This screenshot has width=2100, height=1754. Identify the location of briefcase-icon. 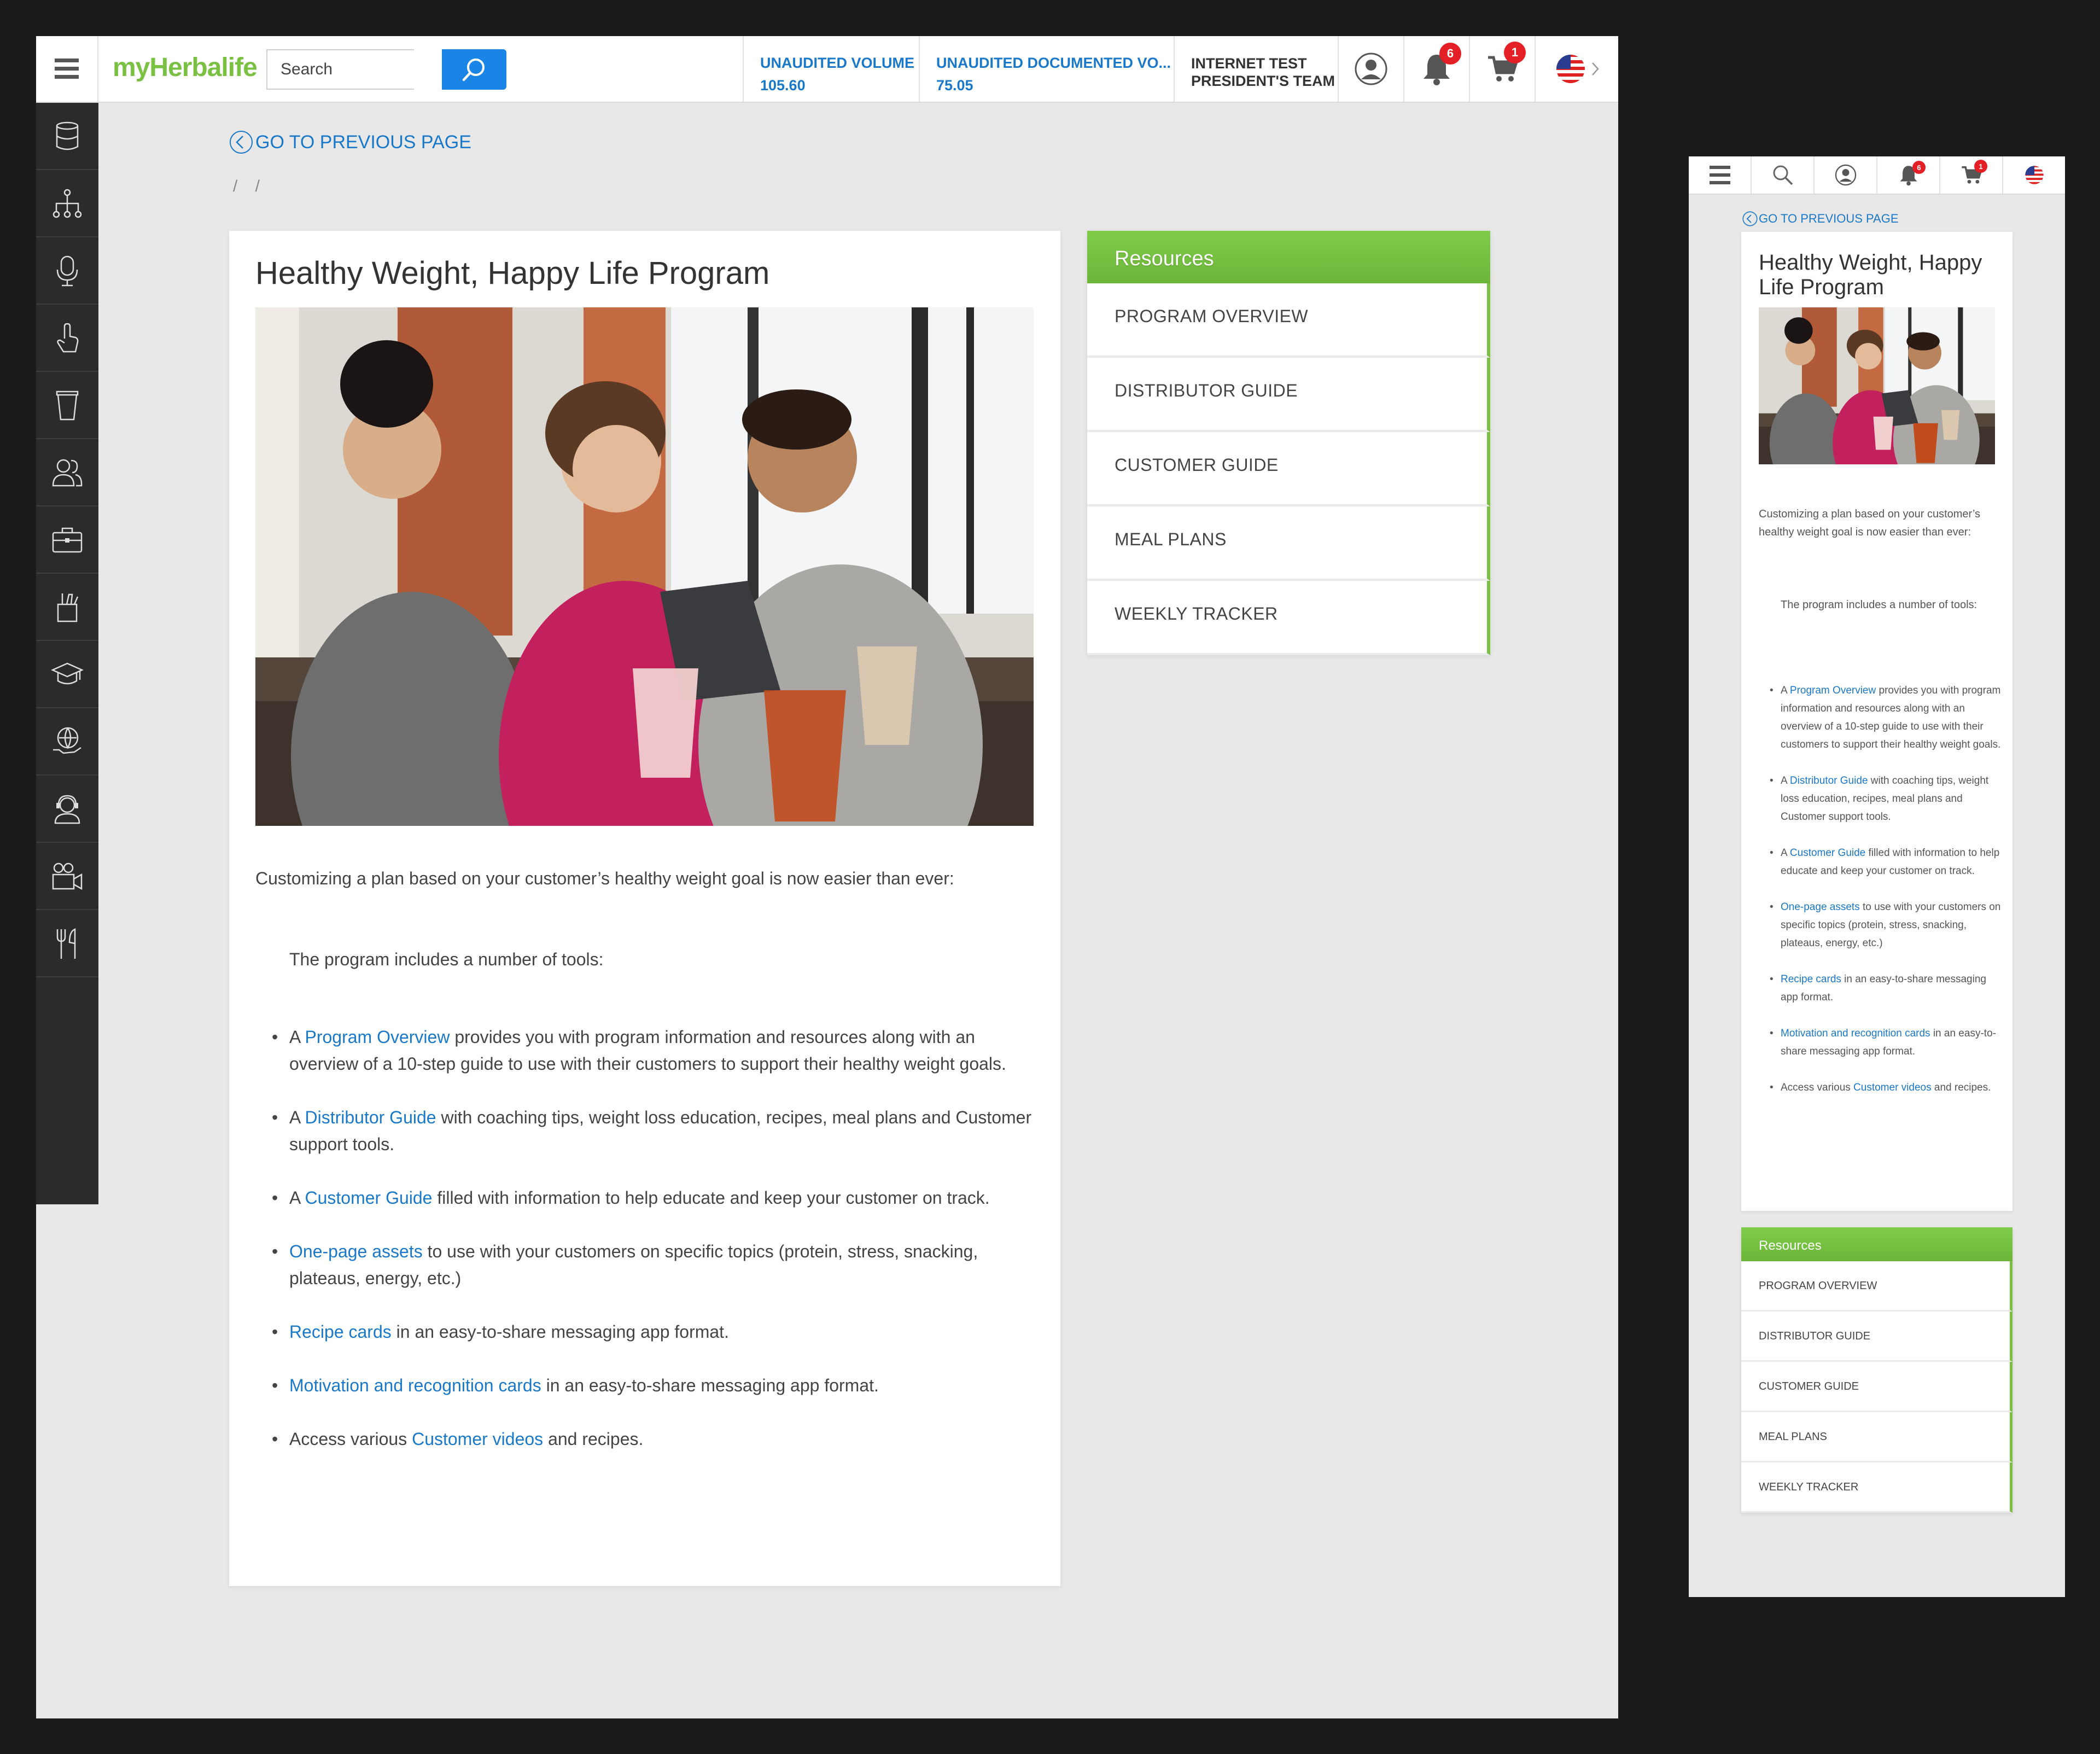
(67, 539).